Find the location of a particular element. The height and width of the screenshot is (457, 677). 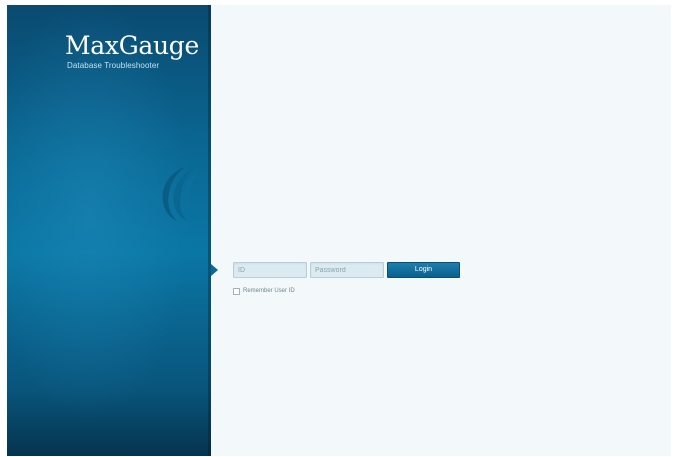

brand-logo: MaxGauge is located at coordinates (132, 45).